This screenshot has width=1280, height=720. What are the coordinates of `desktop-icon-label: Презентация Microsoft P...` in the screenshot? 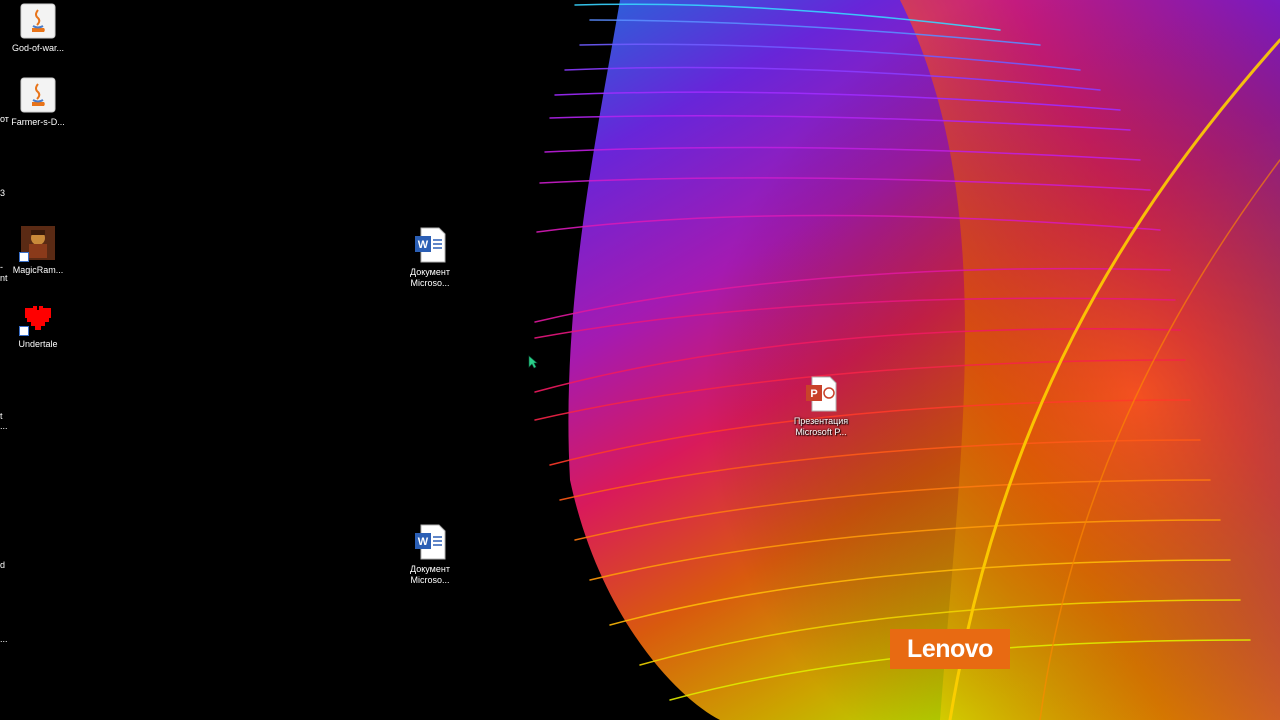 It's located at (821, 426).